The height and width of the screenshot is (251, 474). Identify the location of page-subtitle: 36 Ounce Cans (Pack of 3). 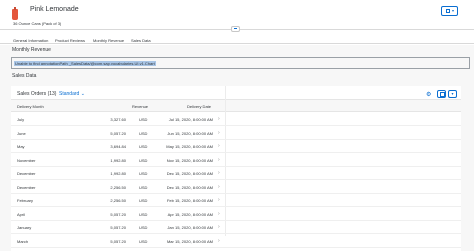
(37, 23).